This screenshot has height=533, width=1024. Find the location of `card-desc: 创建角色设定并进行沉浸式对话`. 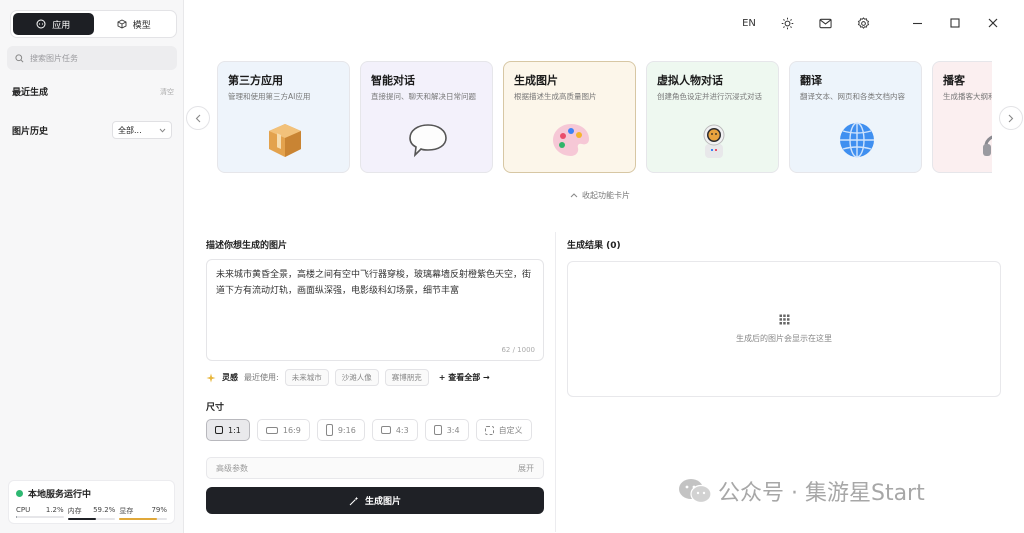

card-desc: 创建角色设定并进行沉浸式对话 is located at coordinates (709, 96).